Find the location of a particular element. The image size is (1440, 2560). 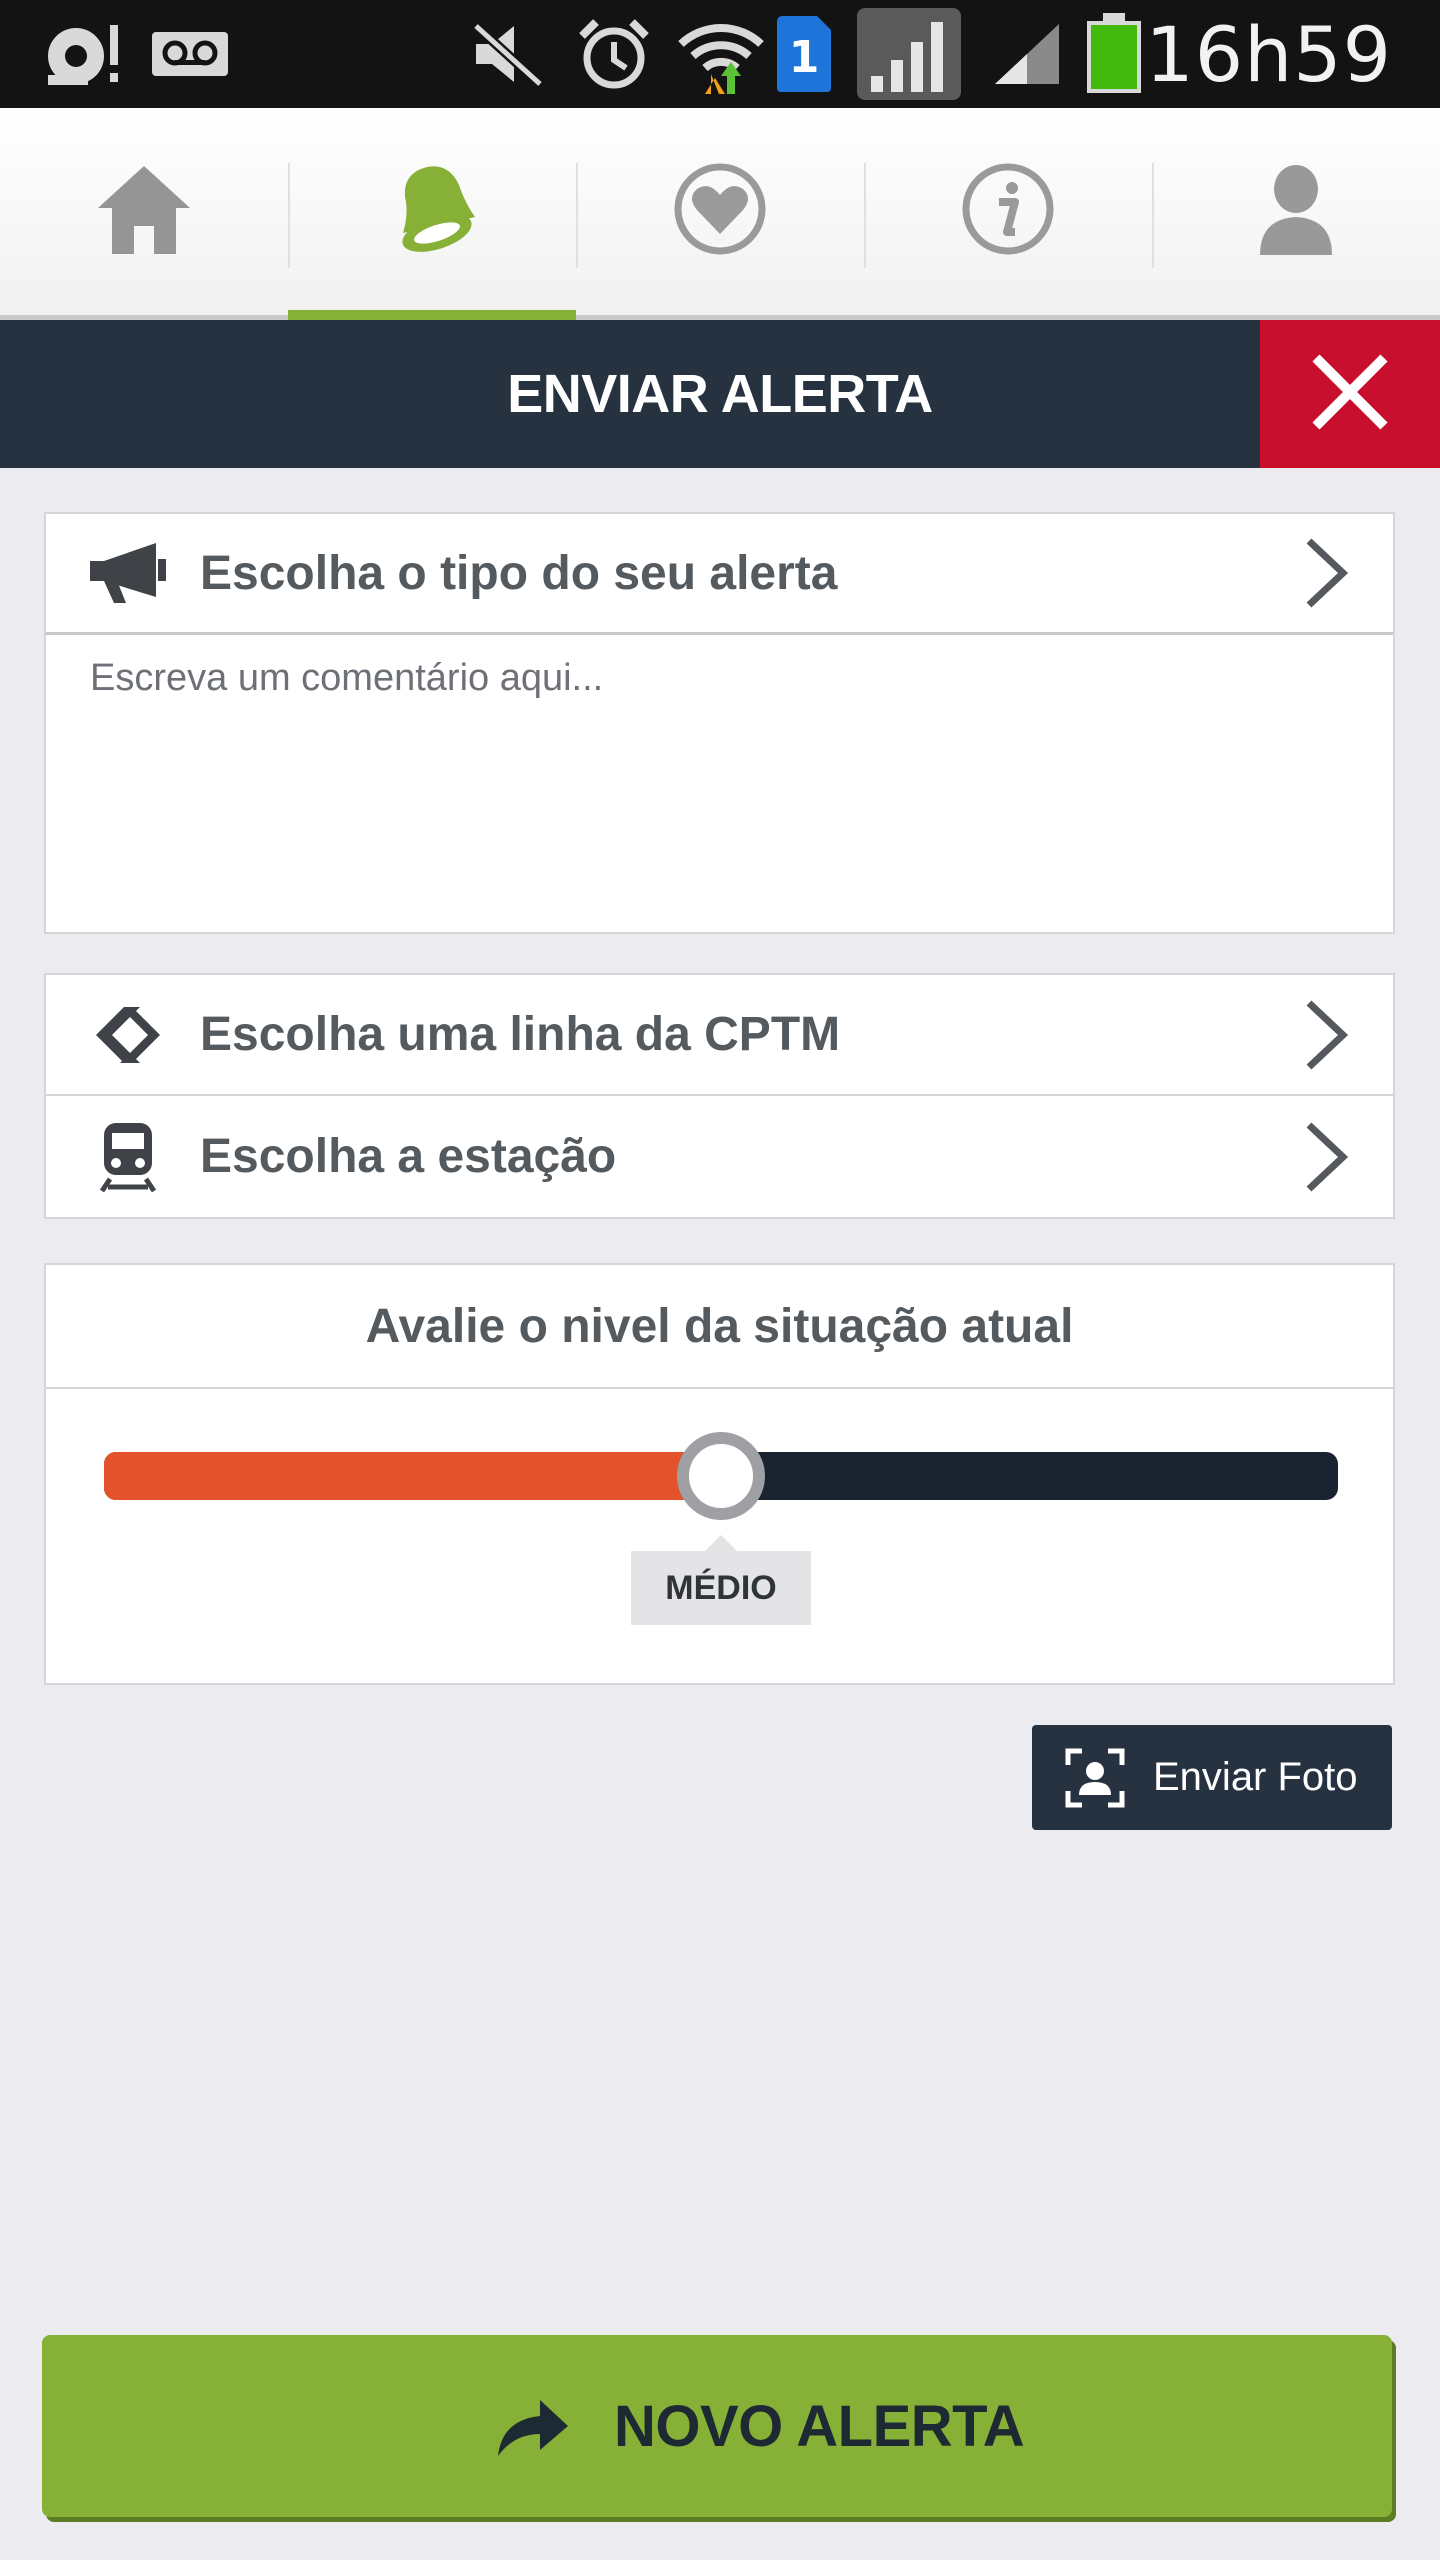

bell-icon is located at coordinates (432, 211).